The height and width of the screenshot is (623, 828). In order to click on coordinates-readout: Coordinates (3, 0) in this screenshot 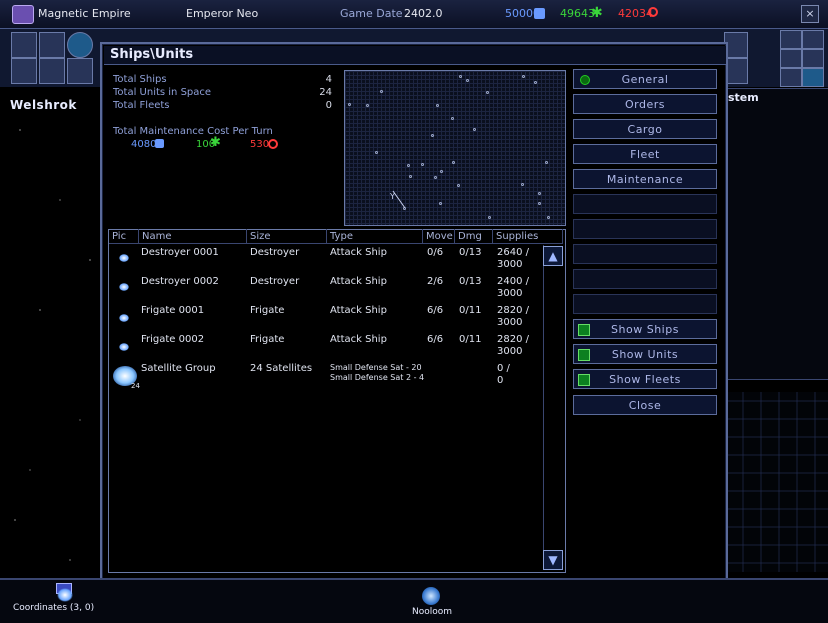, I will do `click(54, 608)`.